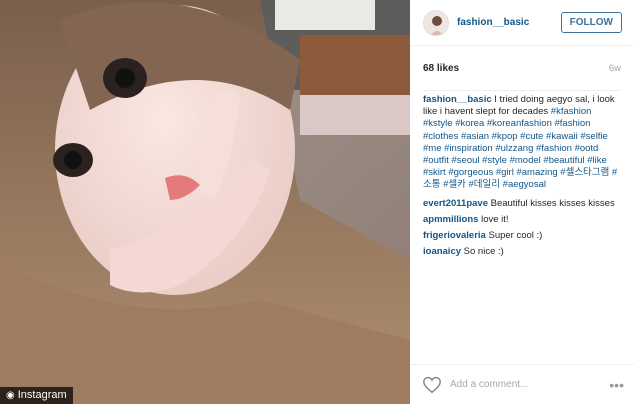 This screenshot has height=404, width=634. I want to click on comment-text: Beautiful kisses kisses kisses, so click(551, 203).